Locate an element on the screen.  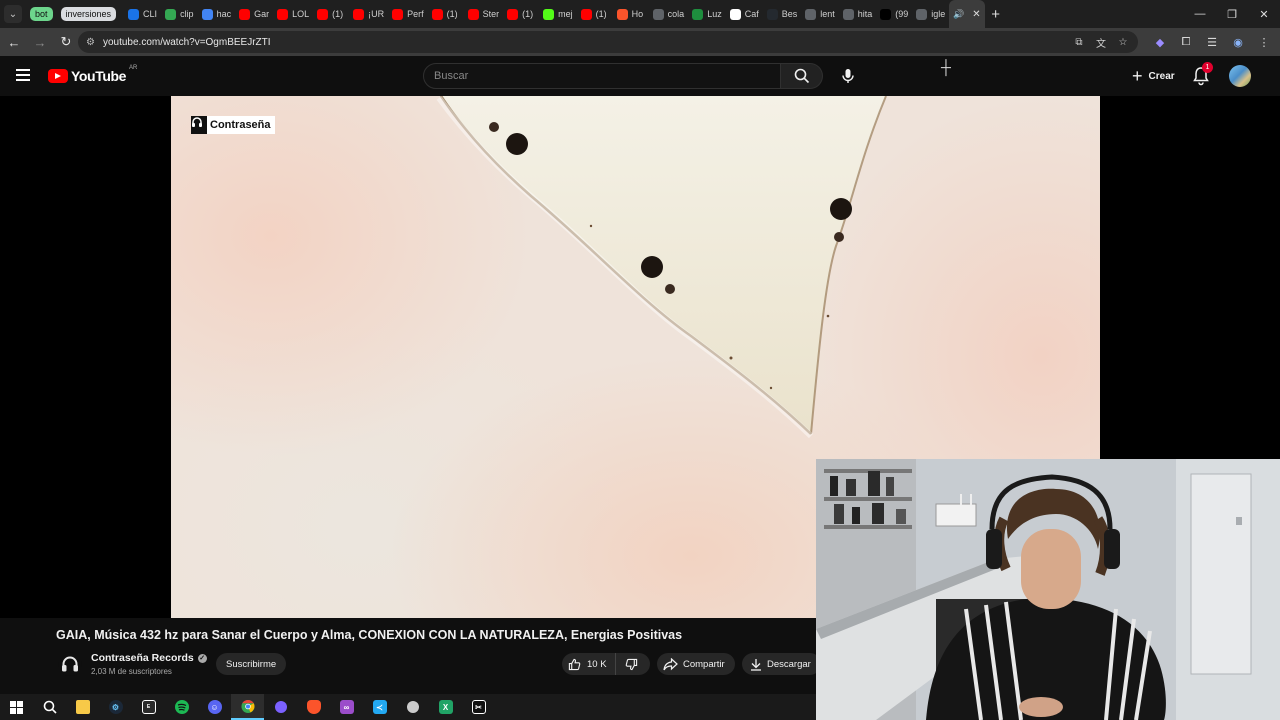
channel-watermark: Contraseña is located at coordinates (233, 125).